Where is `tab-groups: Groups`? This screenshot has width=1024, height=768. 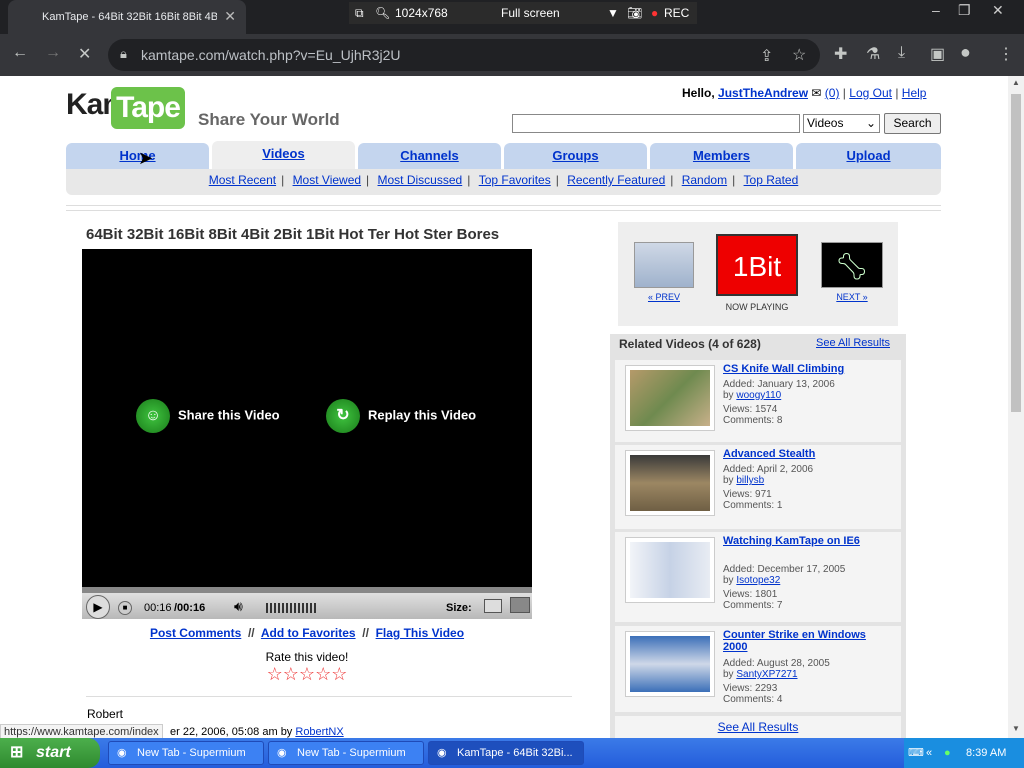 tab-groups: Groups is located at coordinates (575, 156).